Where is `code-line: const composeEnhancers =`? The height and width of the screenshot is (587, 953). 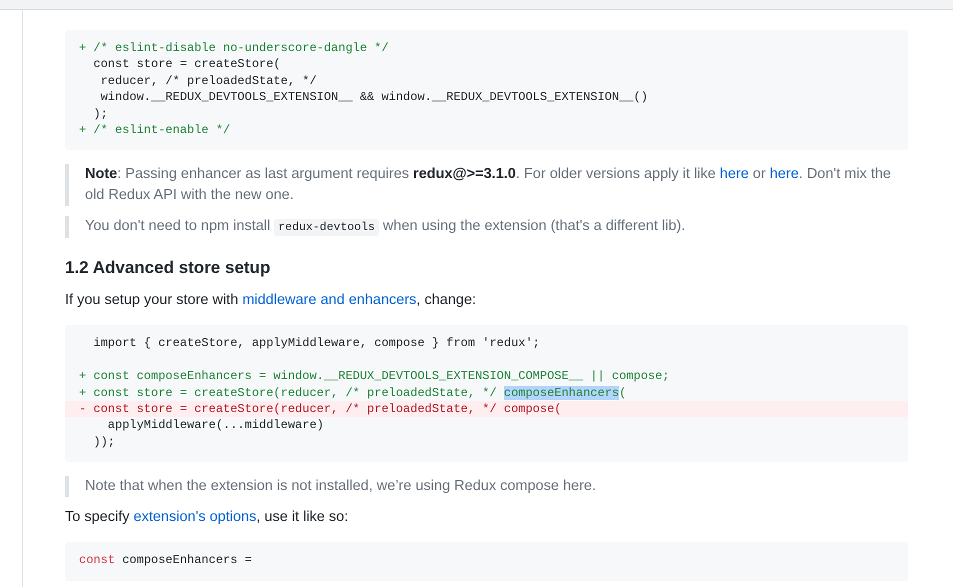
code-line: const composeEnhancers = is located at coordinates (165, 560).